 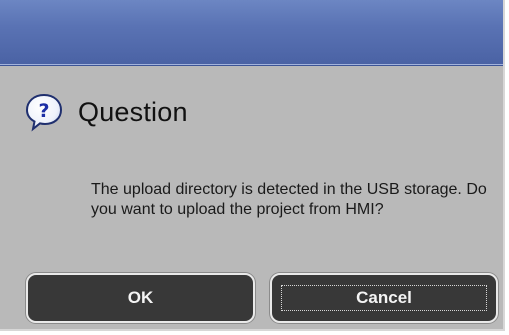 I want to click on dialog-header: ? Question, so click(x=106, y=112).